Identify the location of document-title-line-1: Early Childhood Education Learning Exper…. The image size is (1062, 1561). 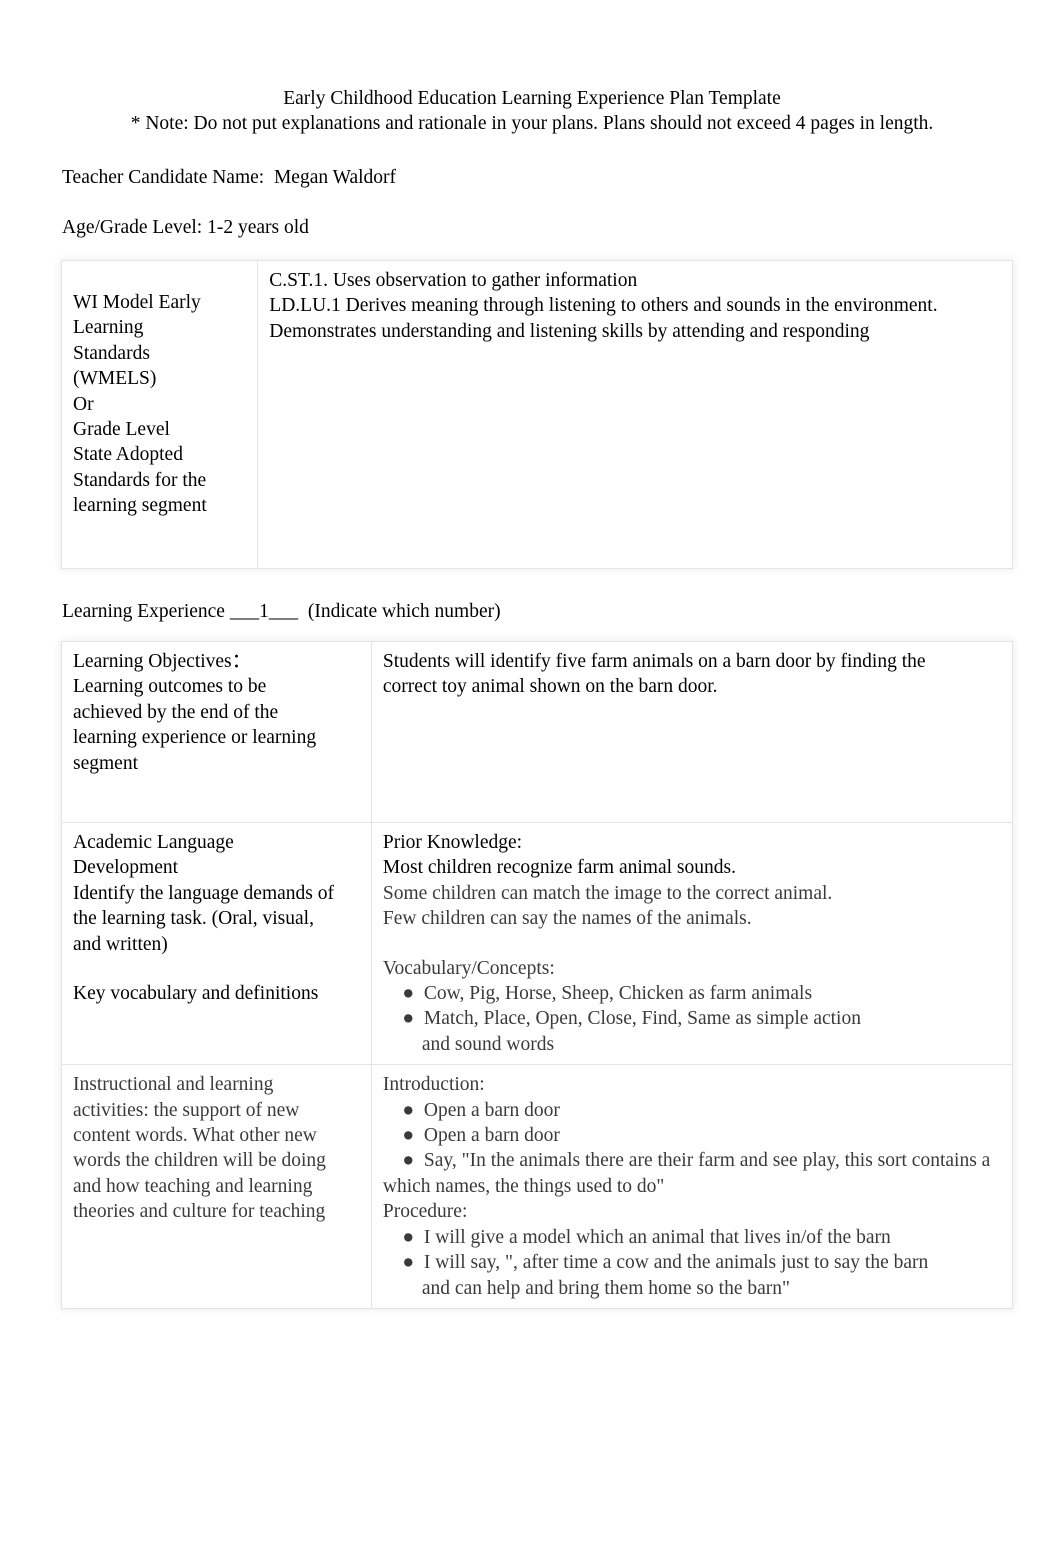
(532, 98).